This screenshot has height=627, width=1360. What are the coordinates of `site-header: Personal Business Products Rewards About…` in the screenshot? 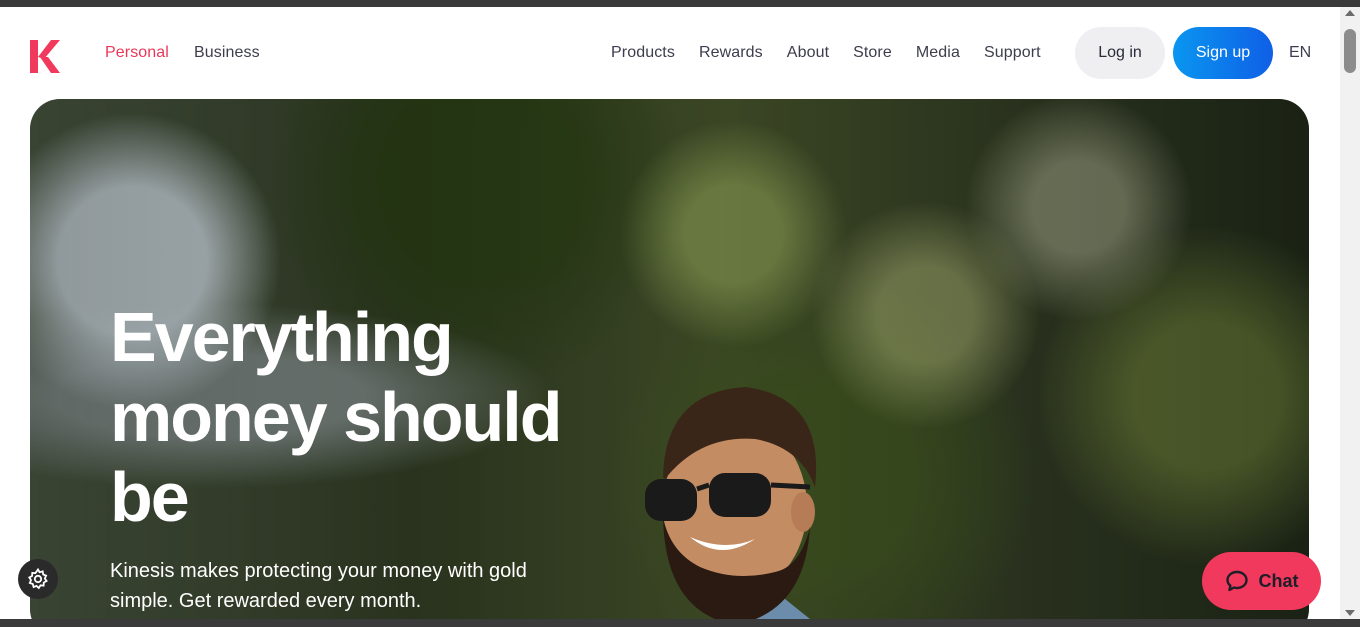 It's located at (670, 53).